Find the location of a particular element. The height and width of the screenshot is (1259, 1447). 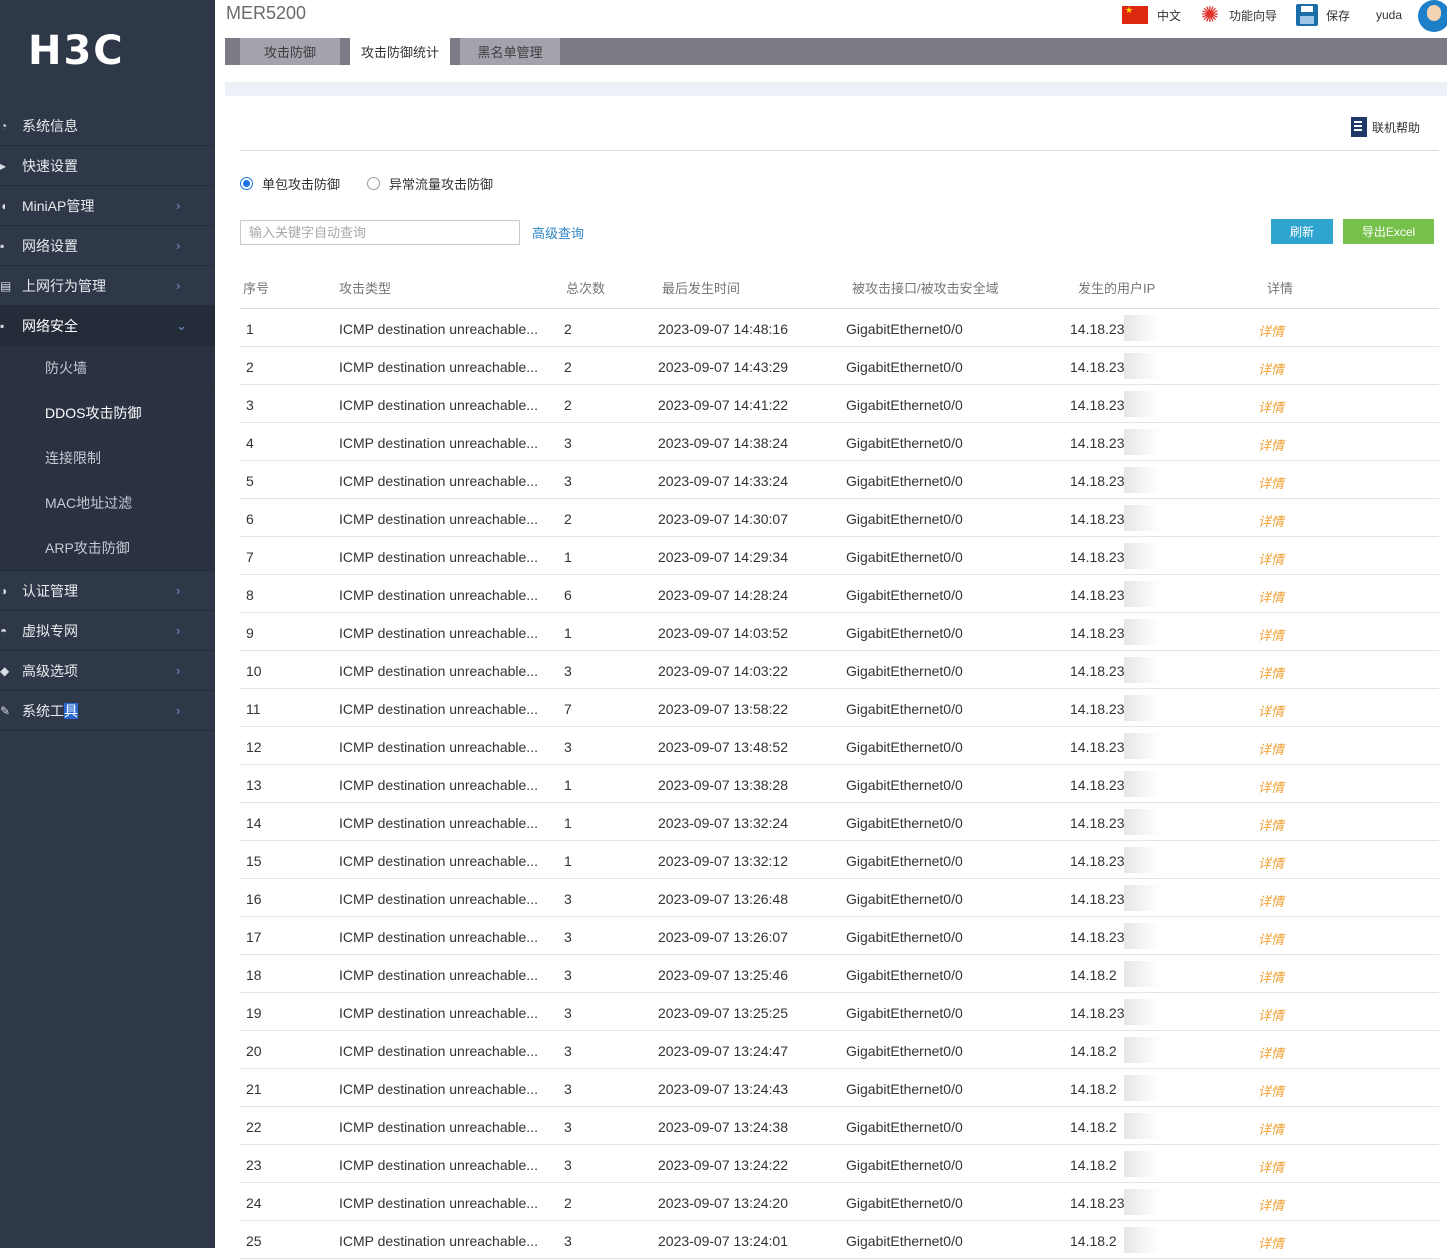

shield-icon: ▪ is located at coordinates (2, 325).